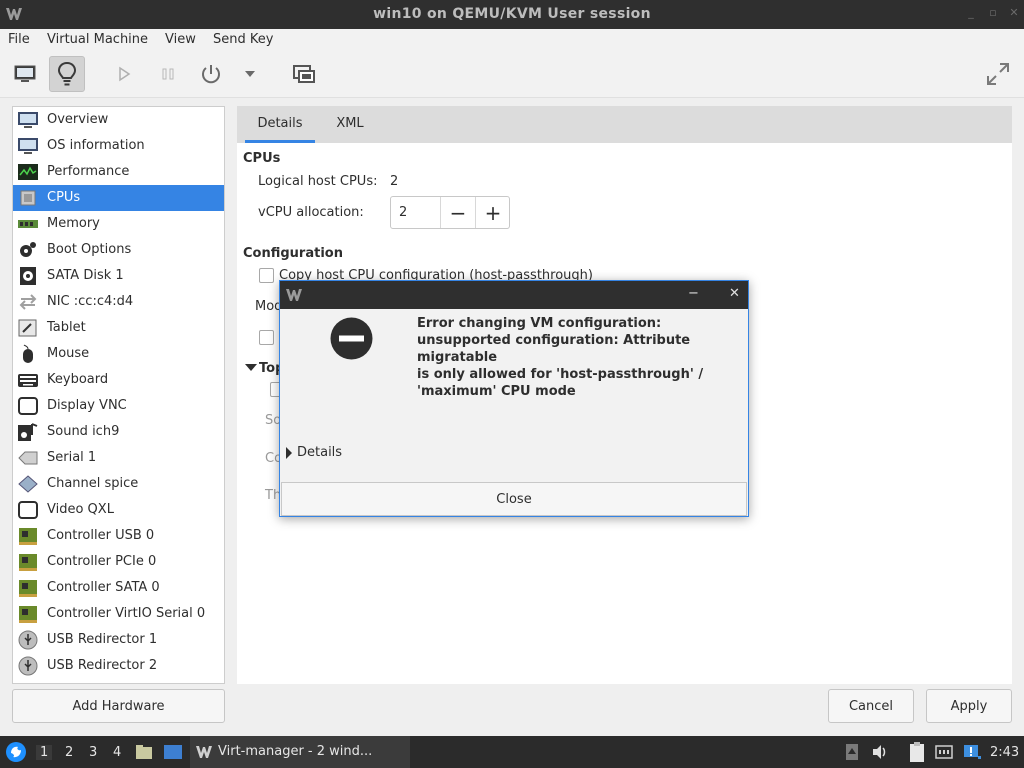  What do you see at coordinates (734, 293) in the screenshot?
I see `dialog-close-icon: ✕` at bounding box center [734, 293].